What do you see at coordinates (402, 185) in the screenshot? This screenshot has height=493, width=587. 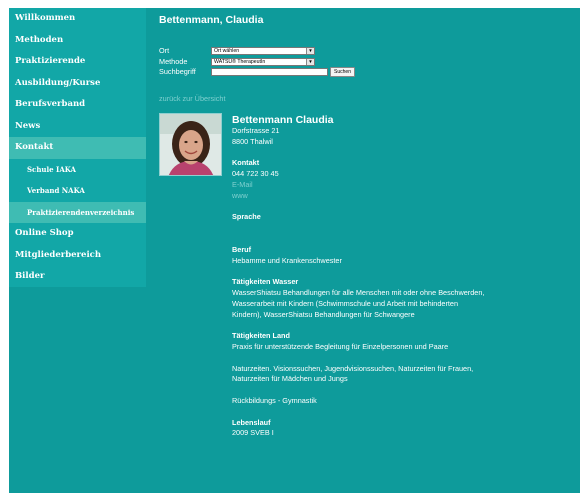 I see `profile-email-link: E-Mail` at bounding box center [402, 185].